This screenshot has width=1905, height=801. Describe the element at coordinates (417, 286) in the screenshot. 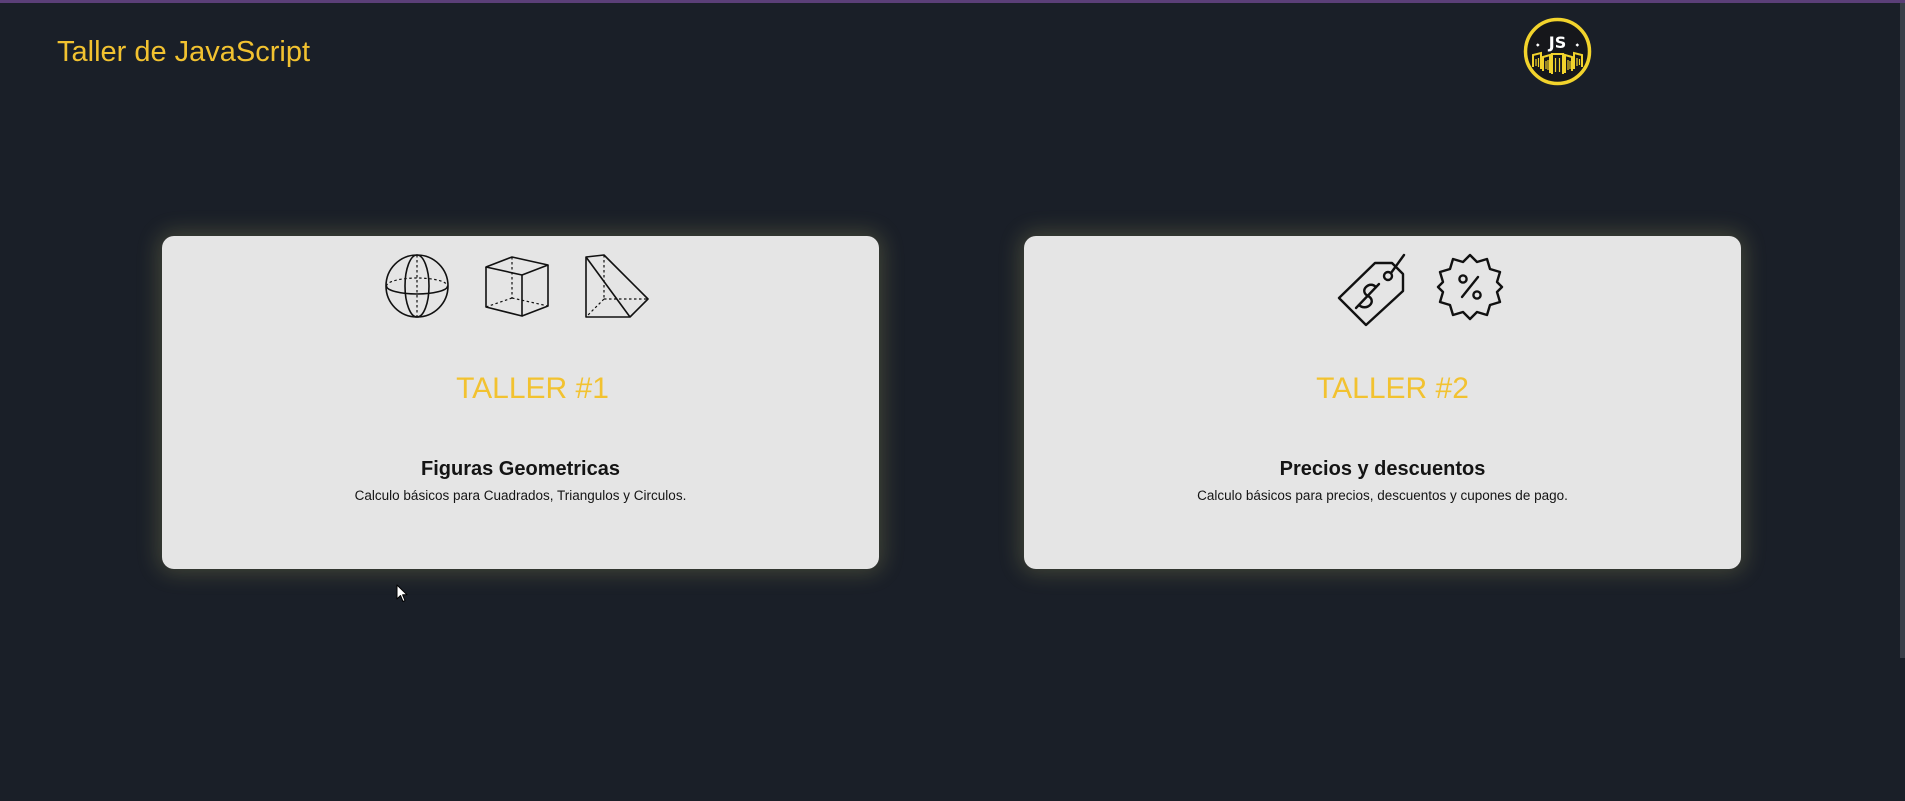

I see `sphere-icon` at that location.